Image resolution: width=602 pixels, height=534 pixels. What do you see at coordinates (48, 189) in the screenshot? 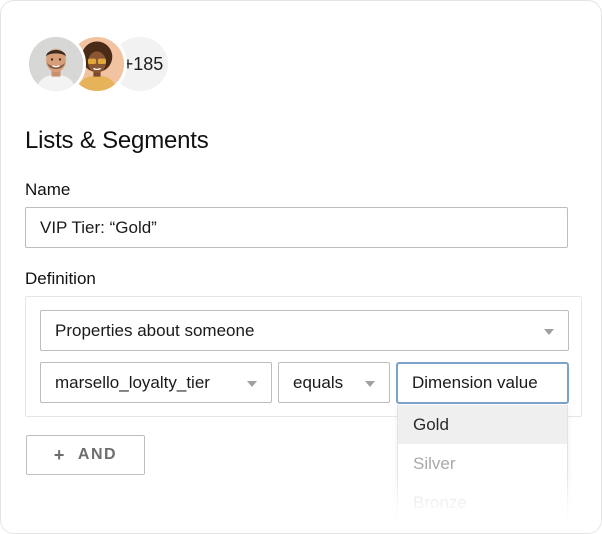
I see `name-label: Name` at bounding box center [48, 189].